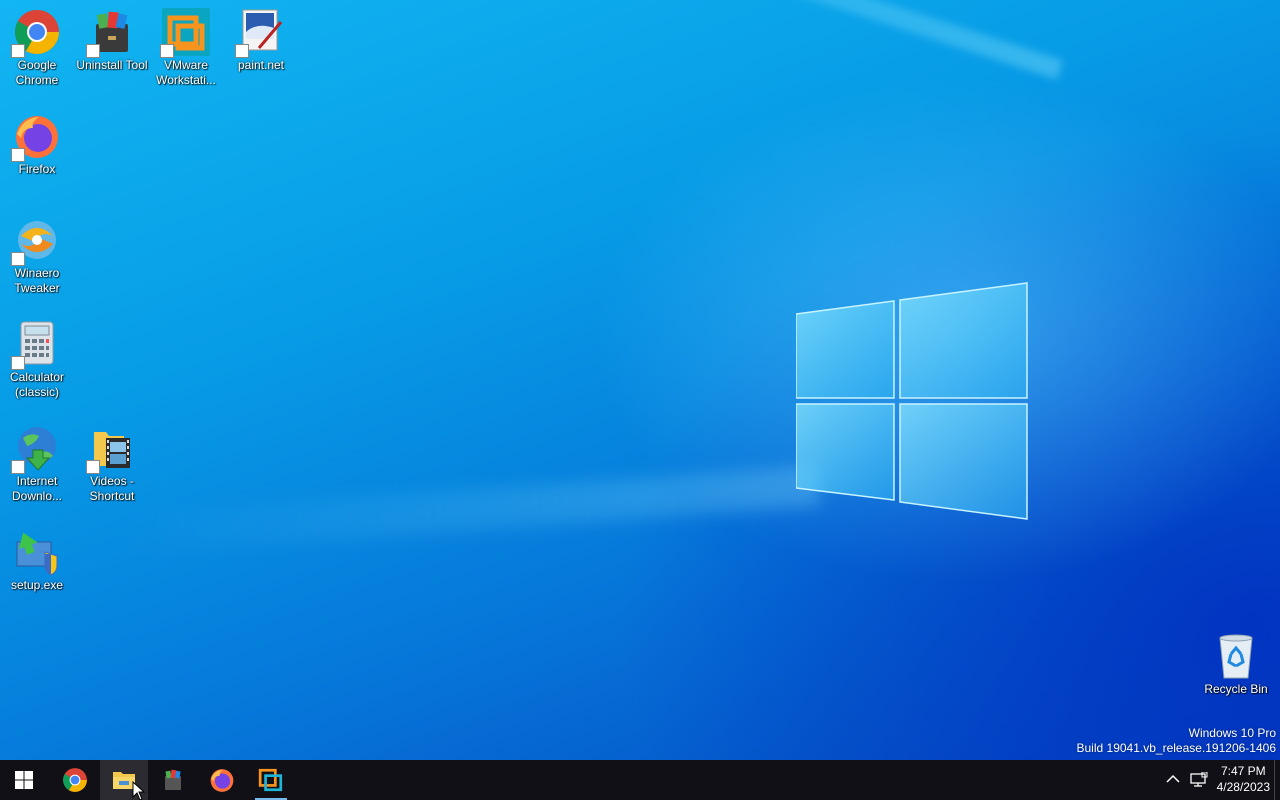 This screenshot has height=800, width=1280. I want to click on desktop-icon-videos-shortcut: Videos - Shortcut, so click(112, 464).